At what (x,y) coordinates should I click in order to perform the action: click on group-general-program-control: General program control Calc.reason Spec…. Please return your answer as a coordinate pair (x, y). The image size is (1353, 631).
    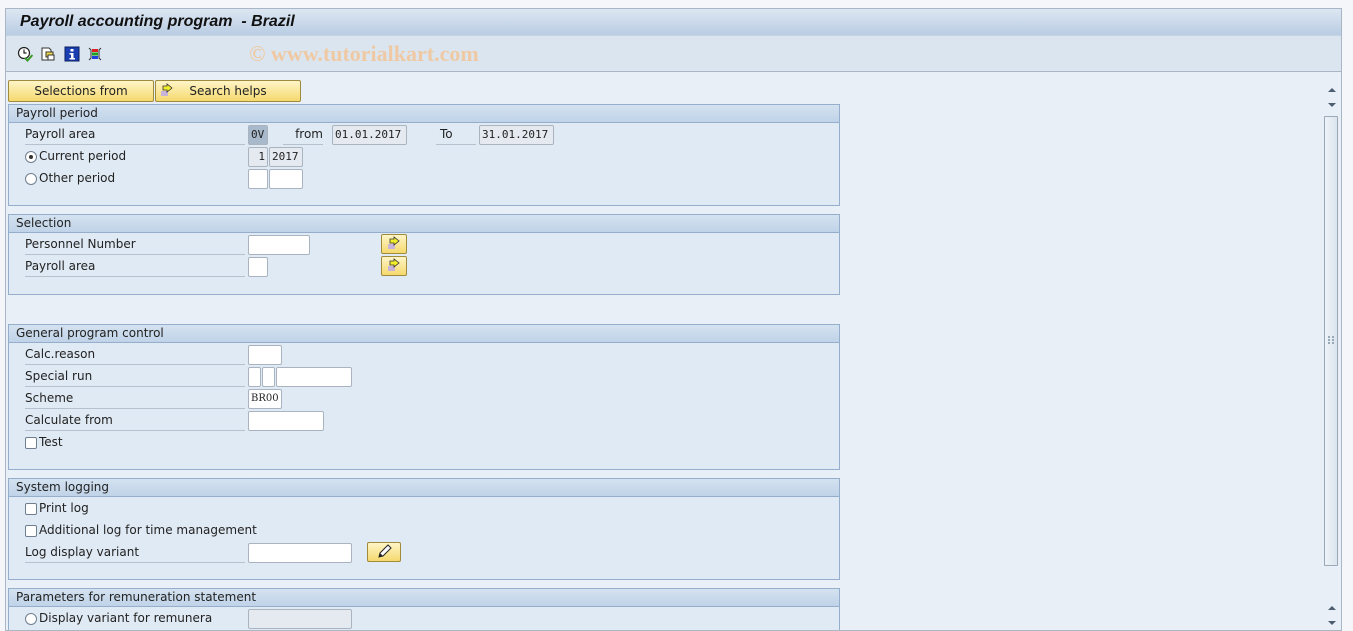
    Looking at the image, I should click on (424, 397).